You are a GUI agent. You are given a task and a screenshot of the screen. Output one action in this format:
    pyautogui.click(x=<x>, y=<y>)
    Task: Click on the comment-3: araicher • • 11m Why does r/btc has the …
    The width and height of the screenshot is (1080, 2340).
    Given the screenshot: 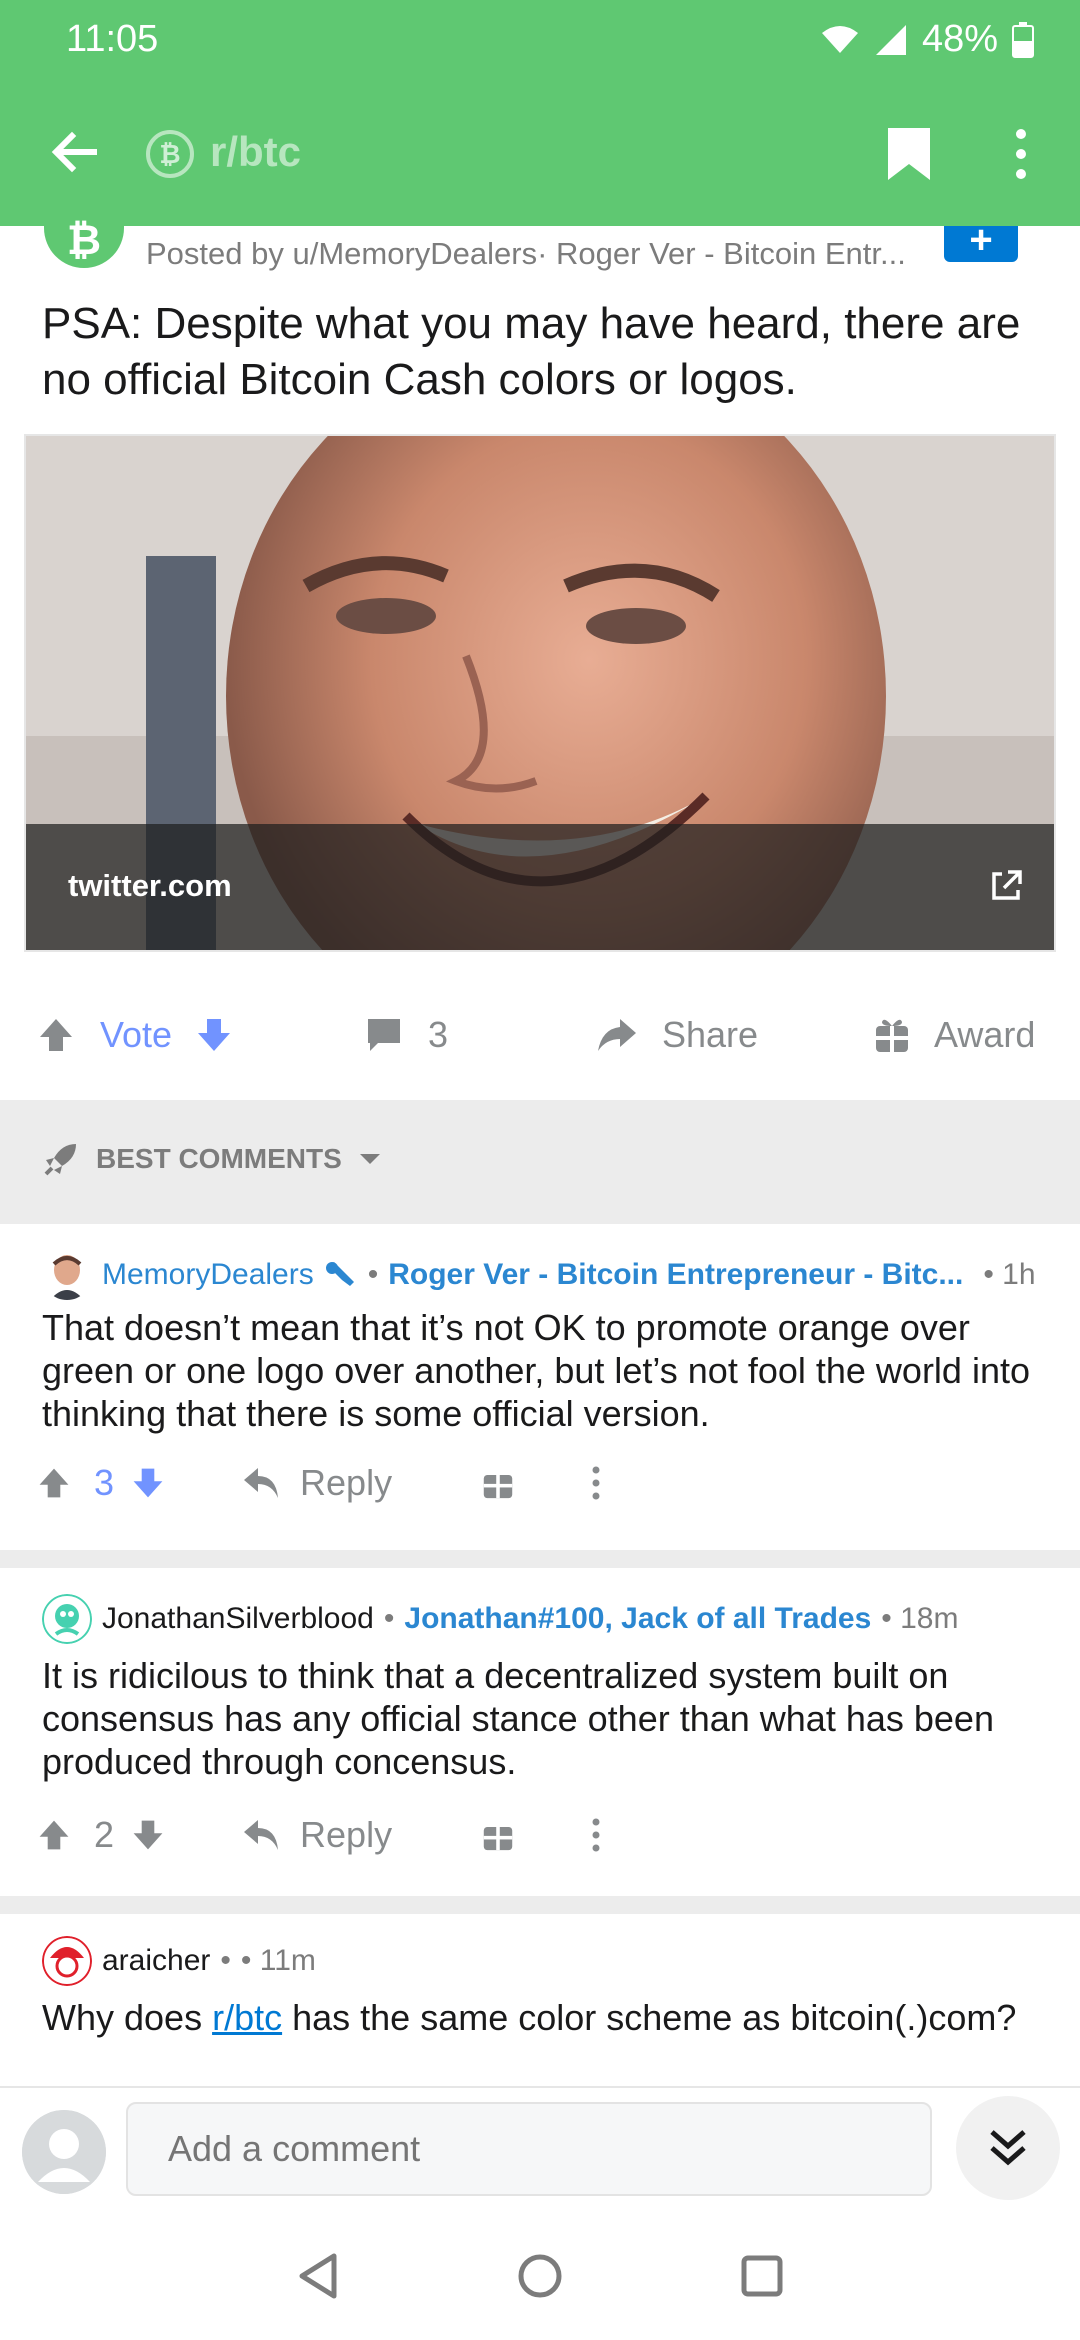 What is the action you would take?
    pyautogui.click(x=540, y=2000)
    